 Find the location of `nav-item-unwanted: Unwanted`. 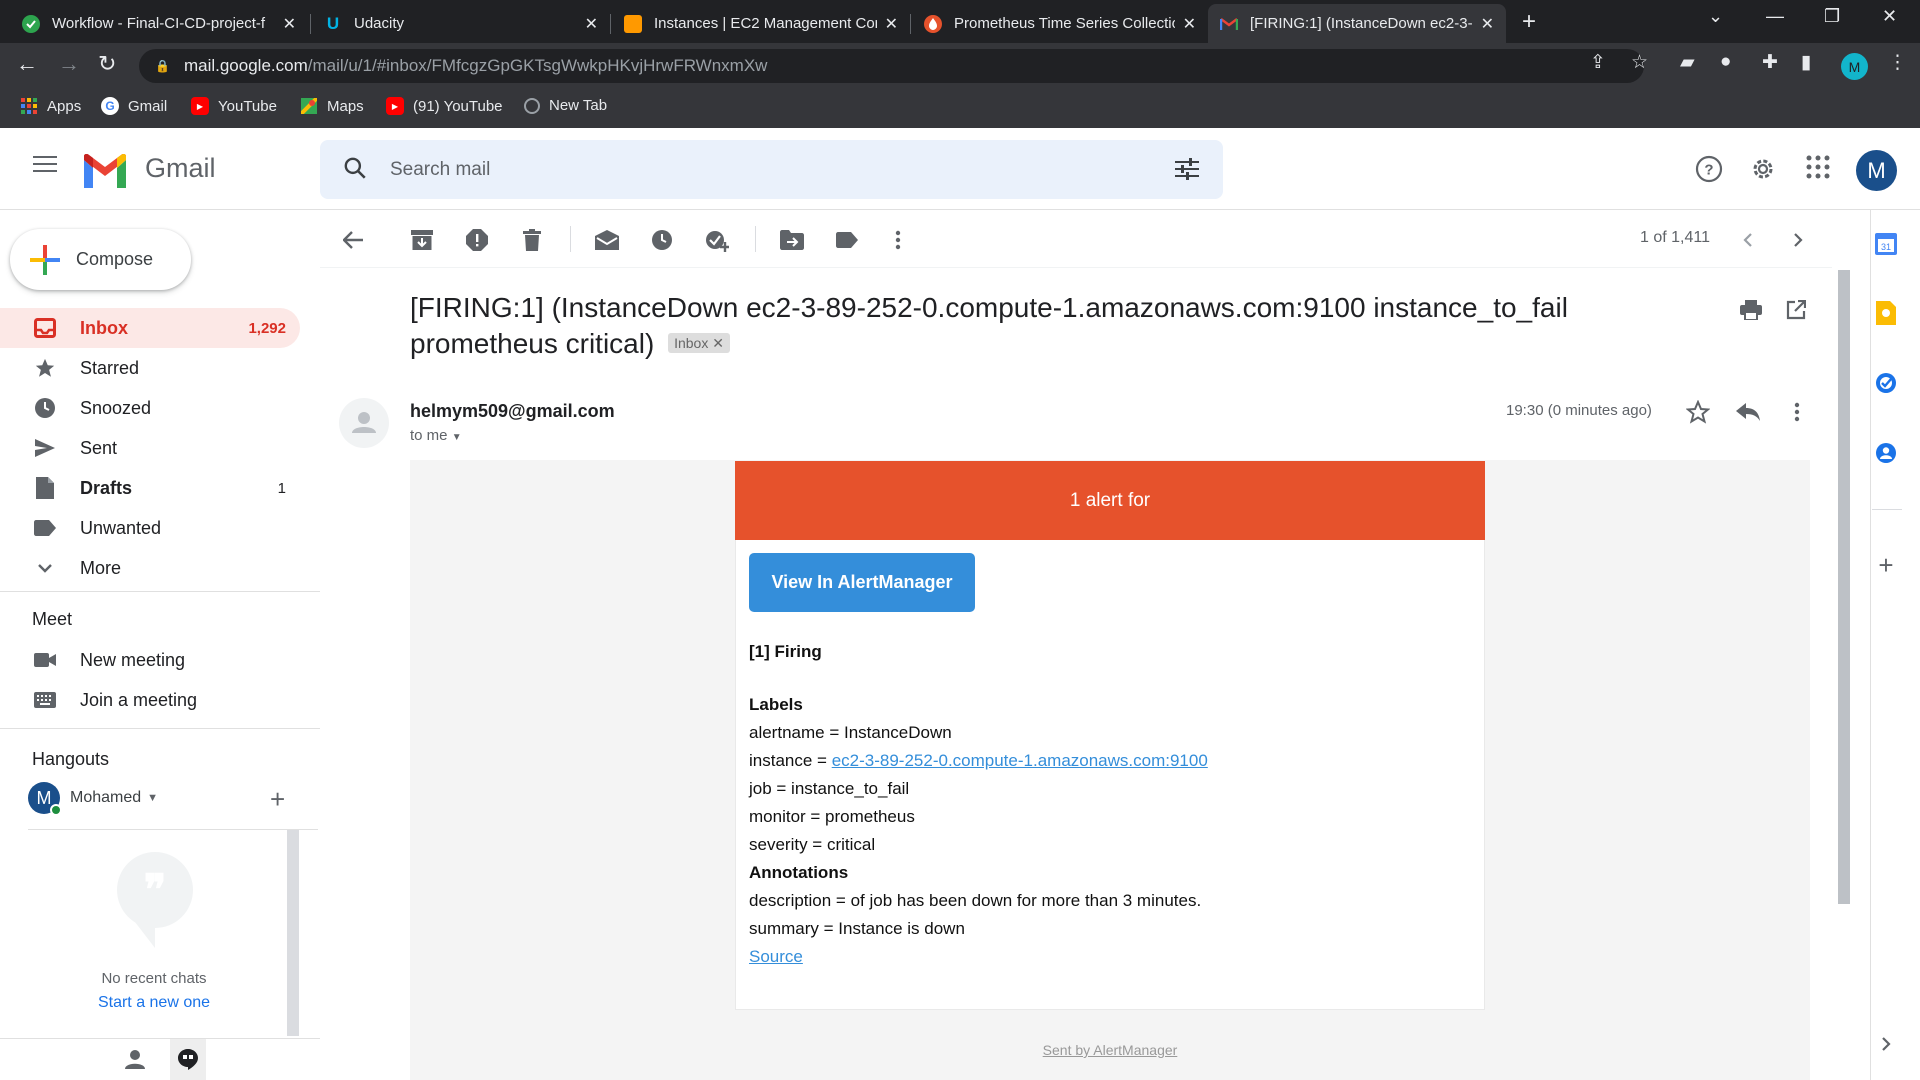

nav-item-unwanted: Unwanted is located at coordinates (150, 528).